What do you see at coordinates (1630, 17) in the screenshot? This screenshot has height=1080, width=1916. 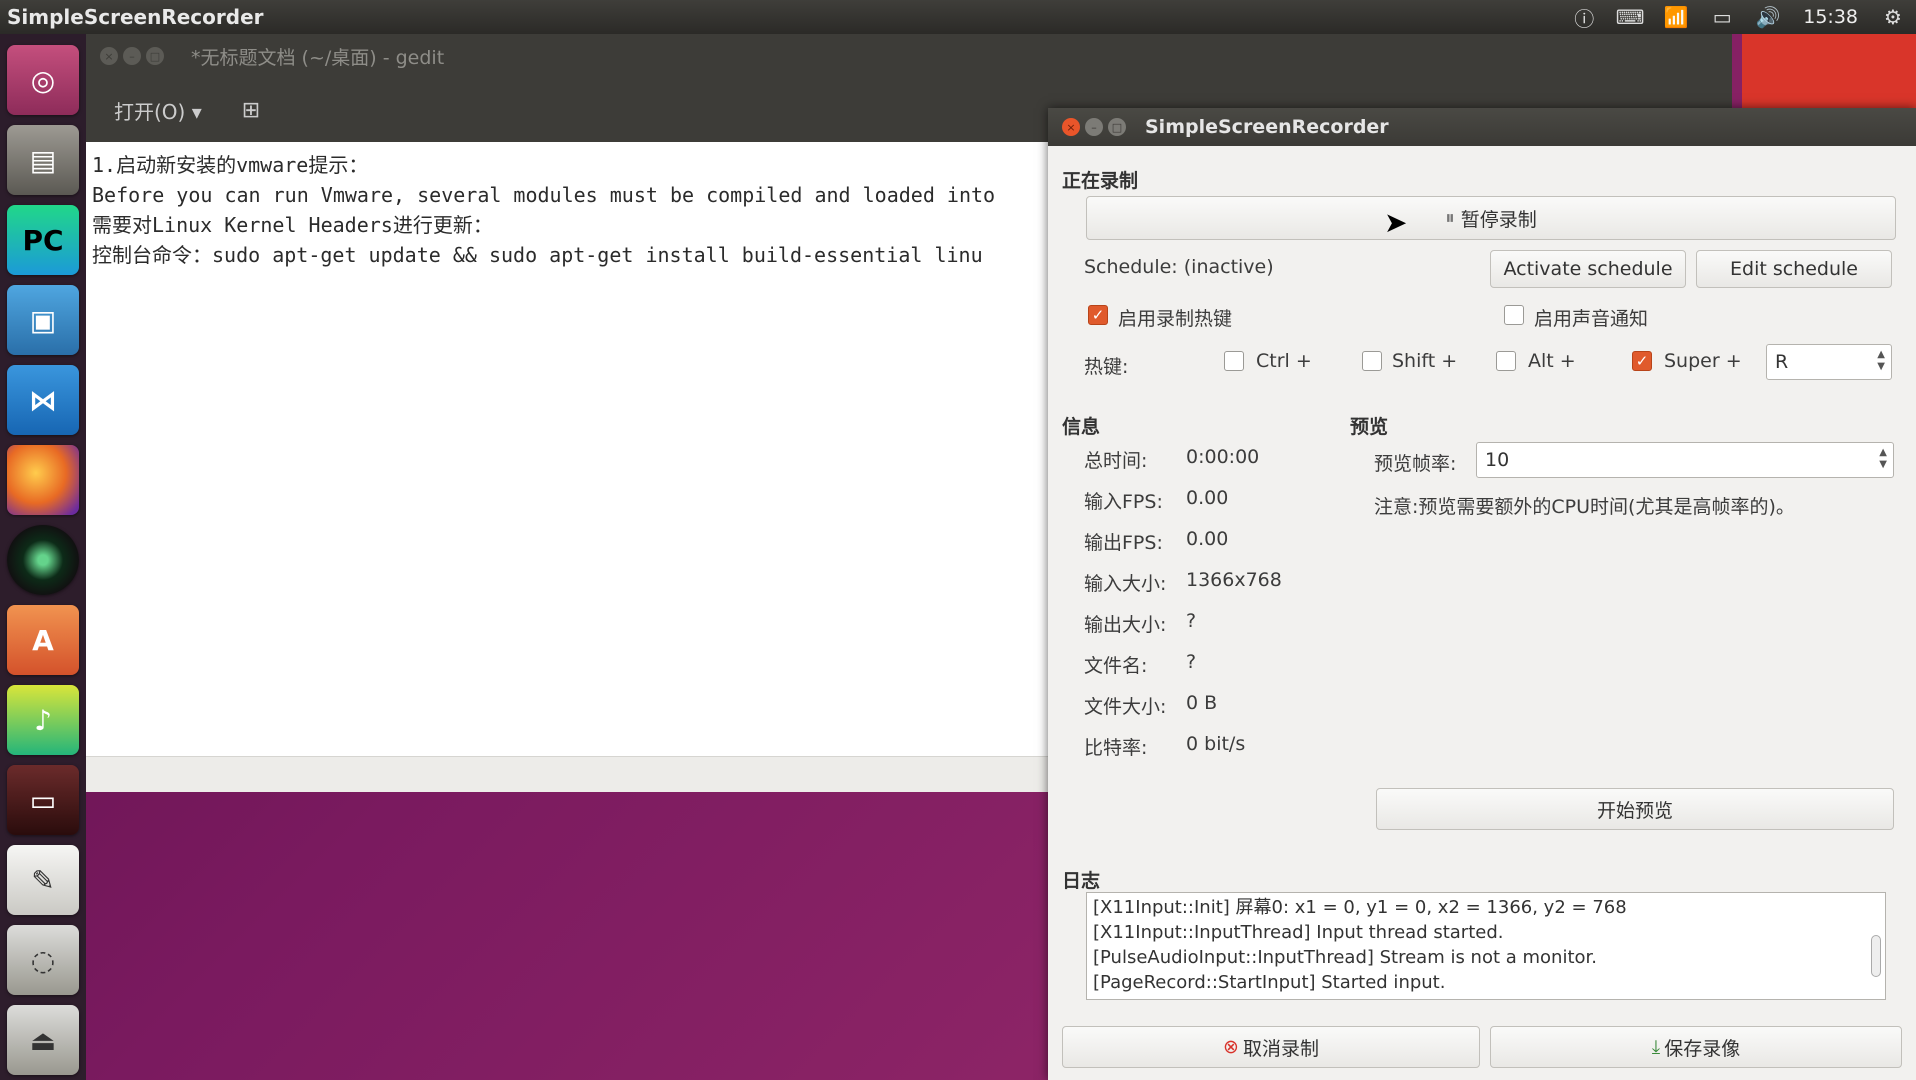 I see `keyboard-icon: ⌨` at bounding box center [1630, 17].